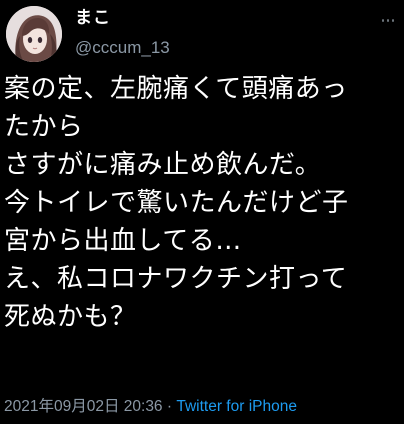  I want to click on username: @cccum_13, so click(122, 48).